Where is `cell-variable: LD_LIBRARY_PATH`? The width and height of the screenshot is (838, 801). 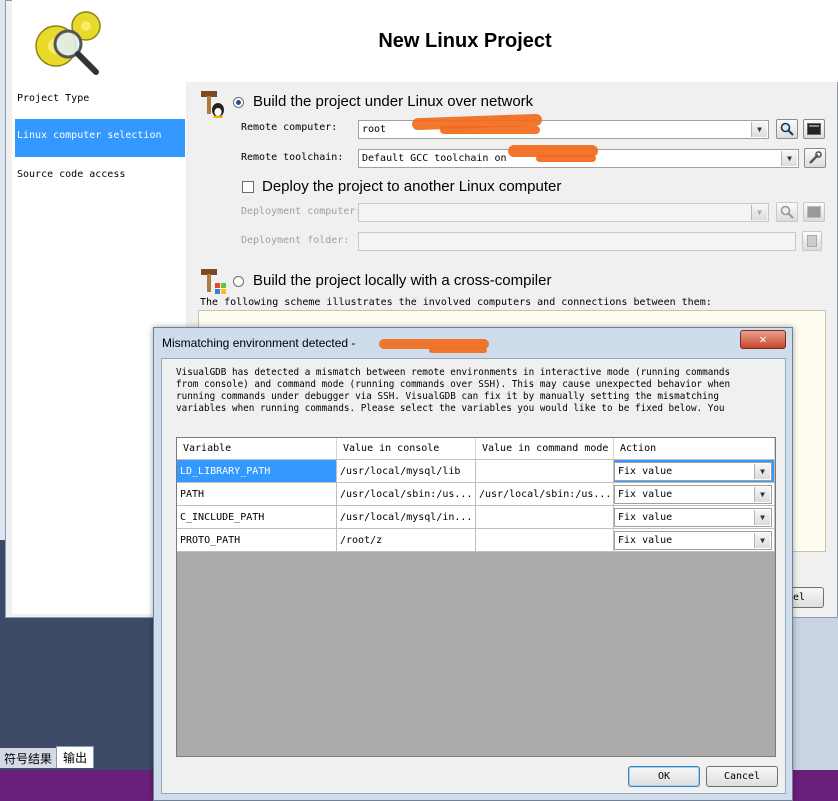
cell-variable: LD_LIBRARY_PATH is located at coordinates (257, 471).